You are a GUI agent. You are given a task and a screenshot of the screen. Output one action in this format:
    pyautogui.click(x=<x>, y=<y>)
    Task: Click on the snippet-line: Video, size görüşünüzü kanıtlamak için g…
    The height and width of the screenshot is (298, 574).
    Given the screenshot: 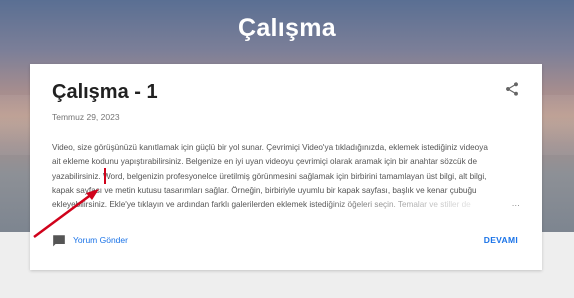 What is the action you would take?
    pyautogui.click(x=270, y=147)
    